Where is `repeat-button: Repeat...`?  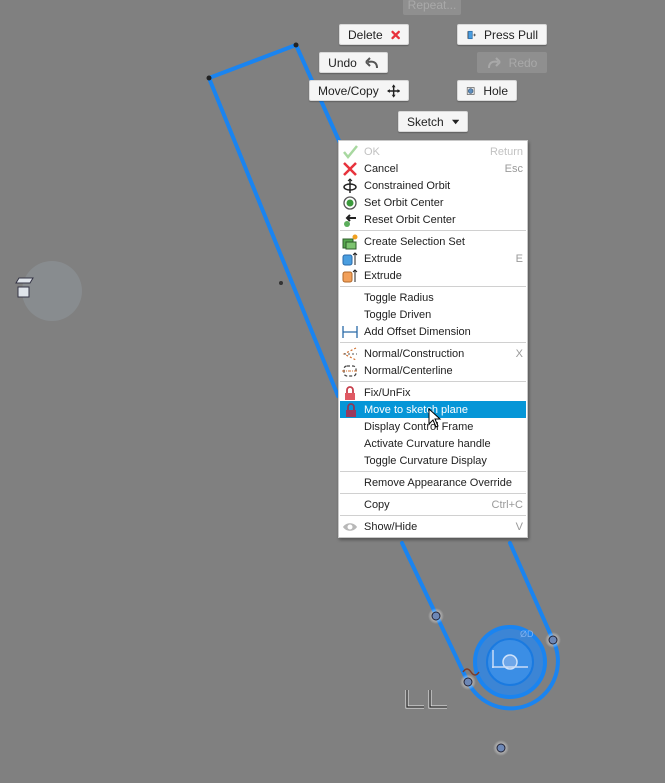 repeat-button: Repeat... is located at coordinates (432, 7).